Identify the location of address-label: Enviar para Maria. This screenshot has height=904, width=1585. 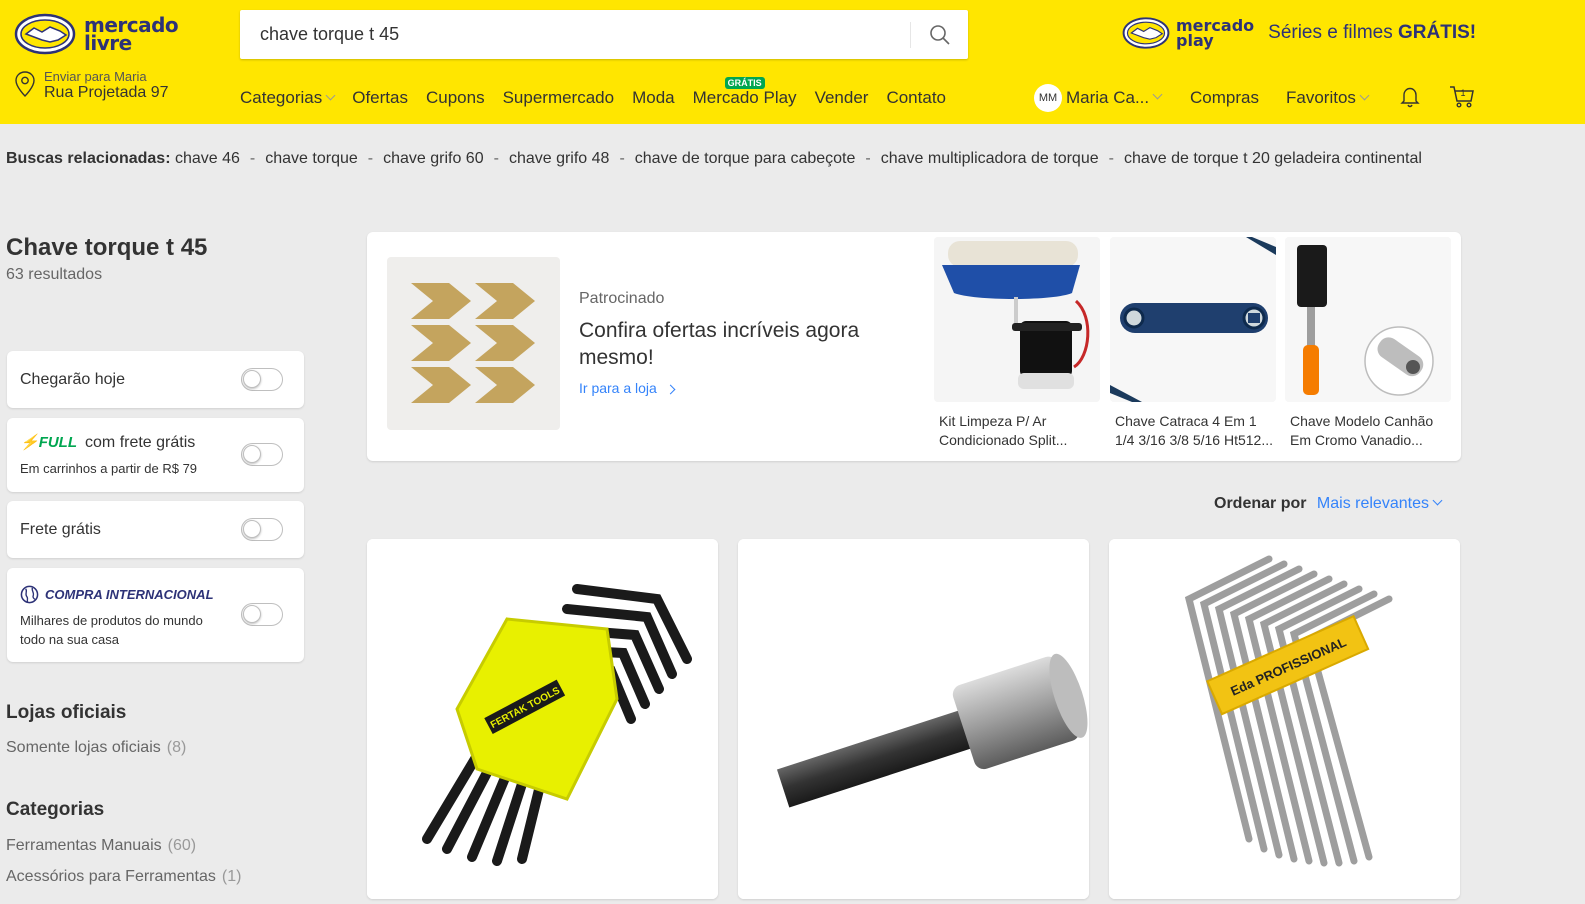
(95, 76).